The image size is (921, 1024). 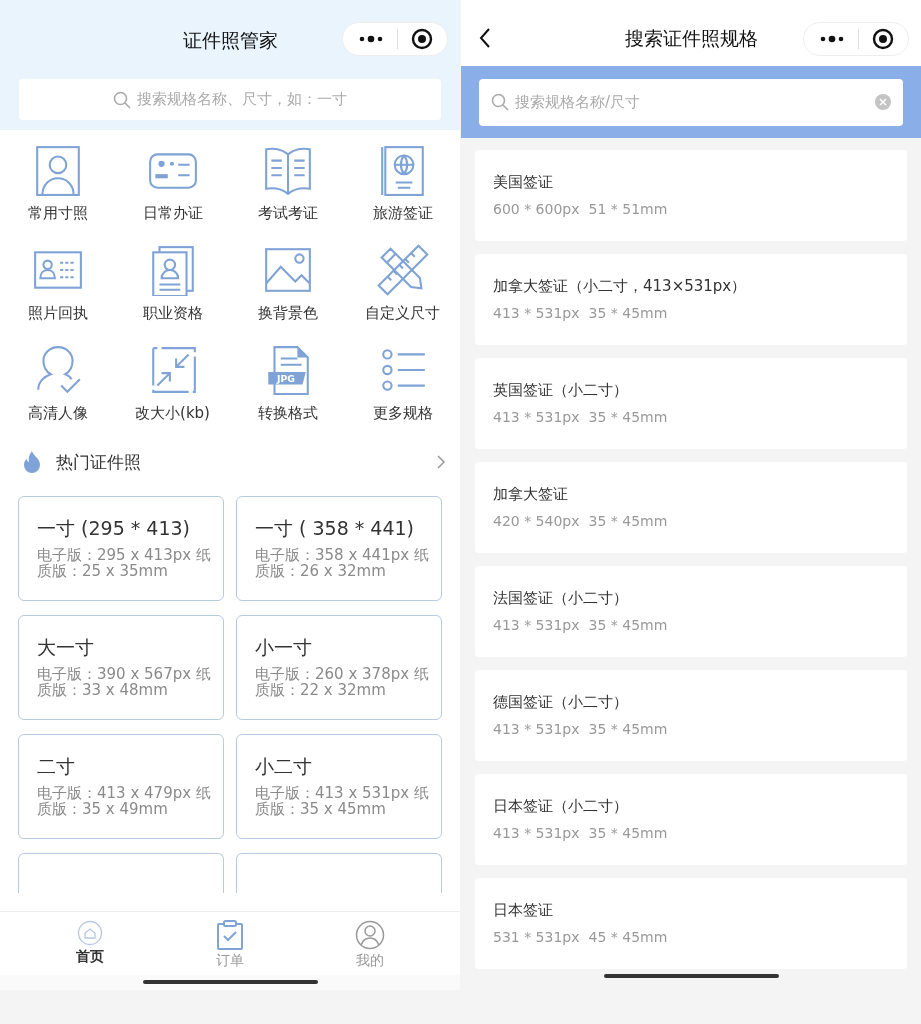 I want to click on page-title: 搜索证件照规格, so click(x=691, y=38).